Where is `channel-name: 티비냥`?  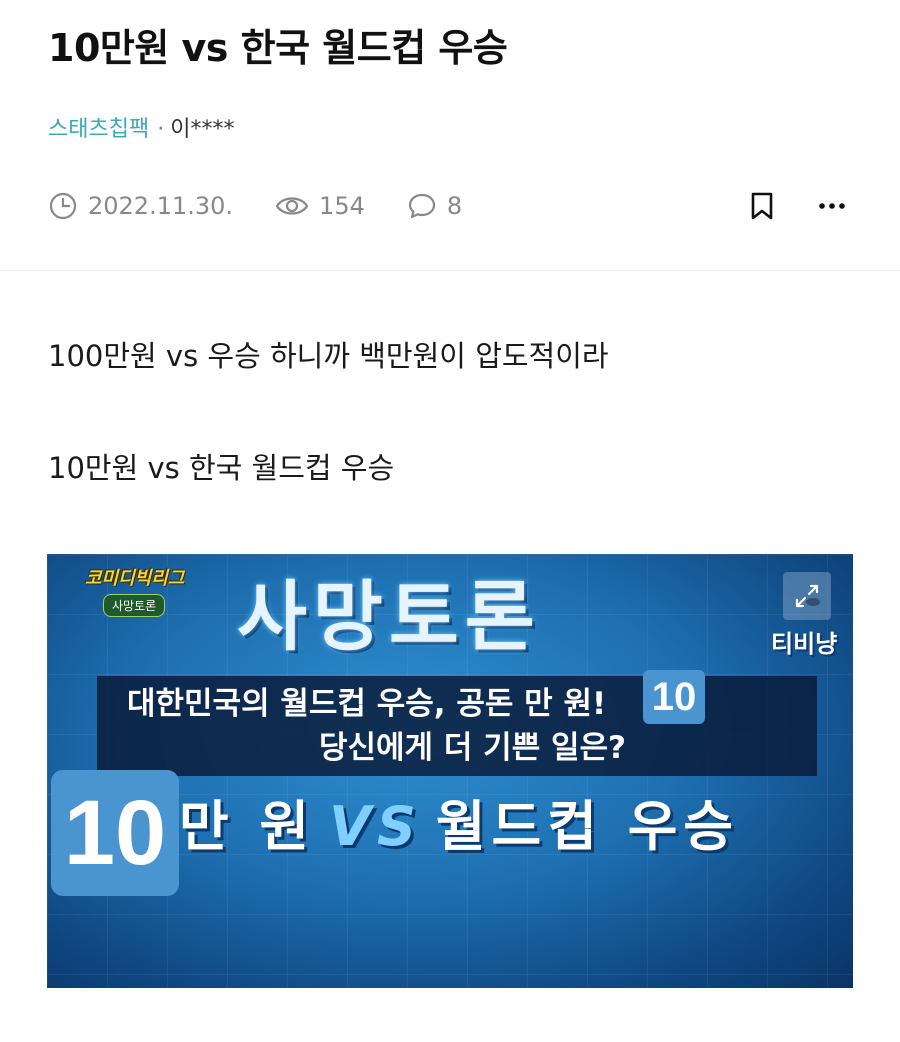 channel-name: 티비냥 is located at coordinates (804, 644).